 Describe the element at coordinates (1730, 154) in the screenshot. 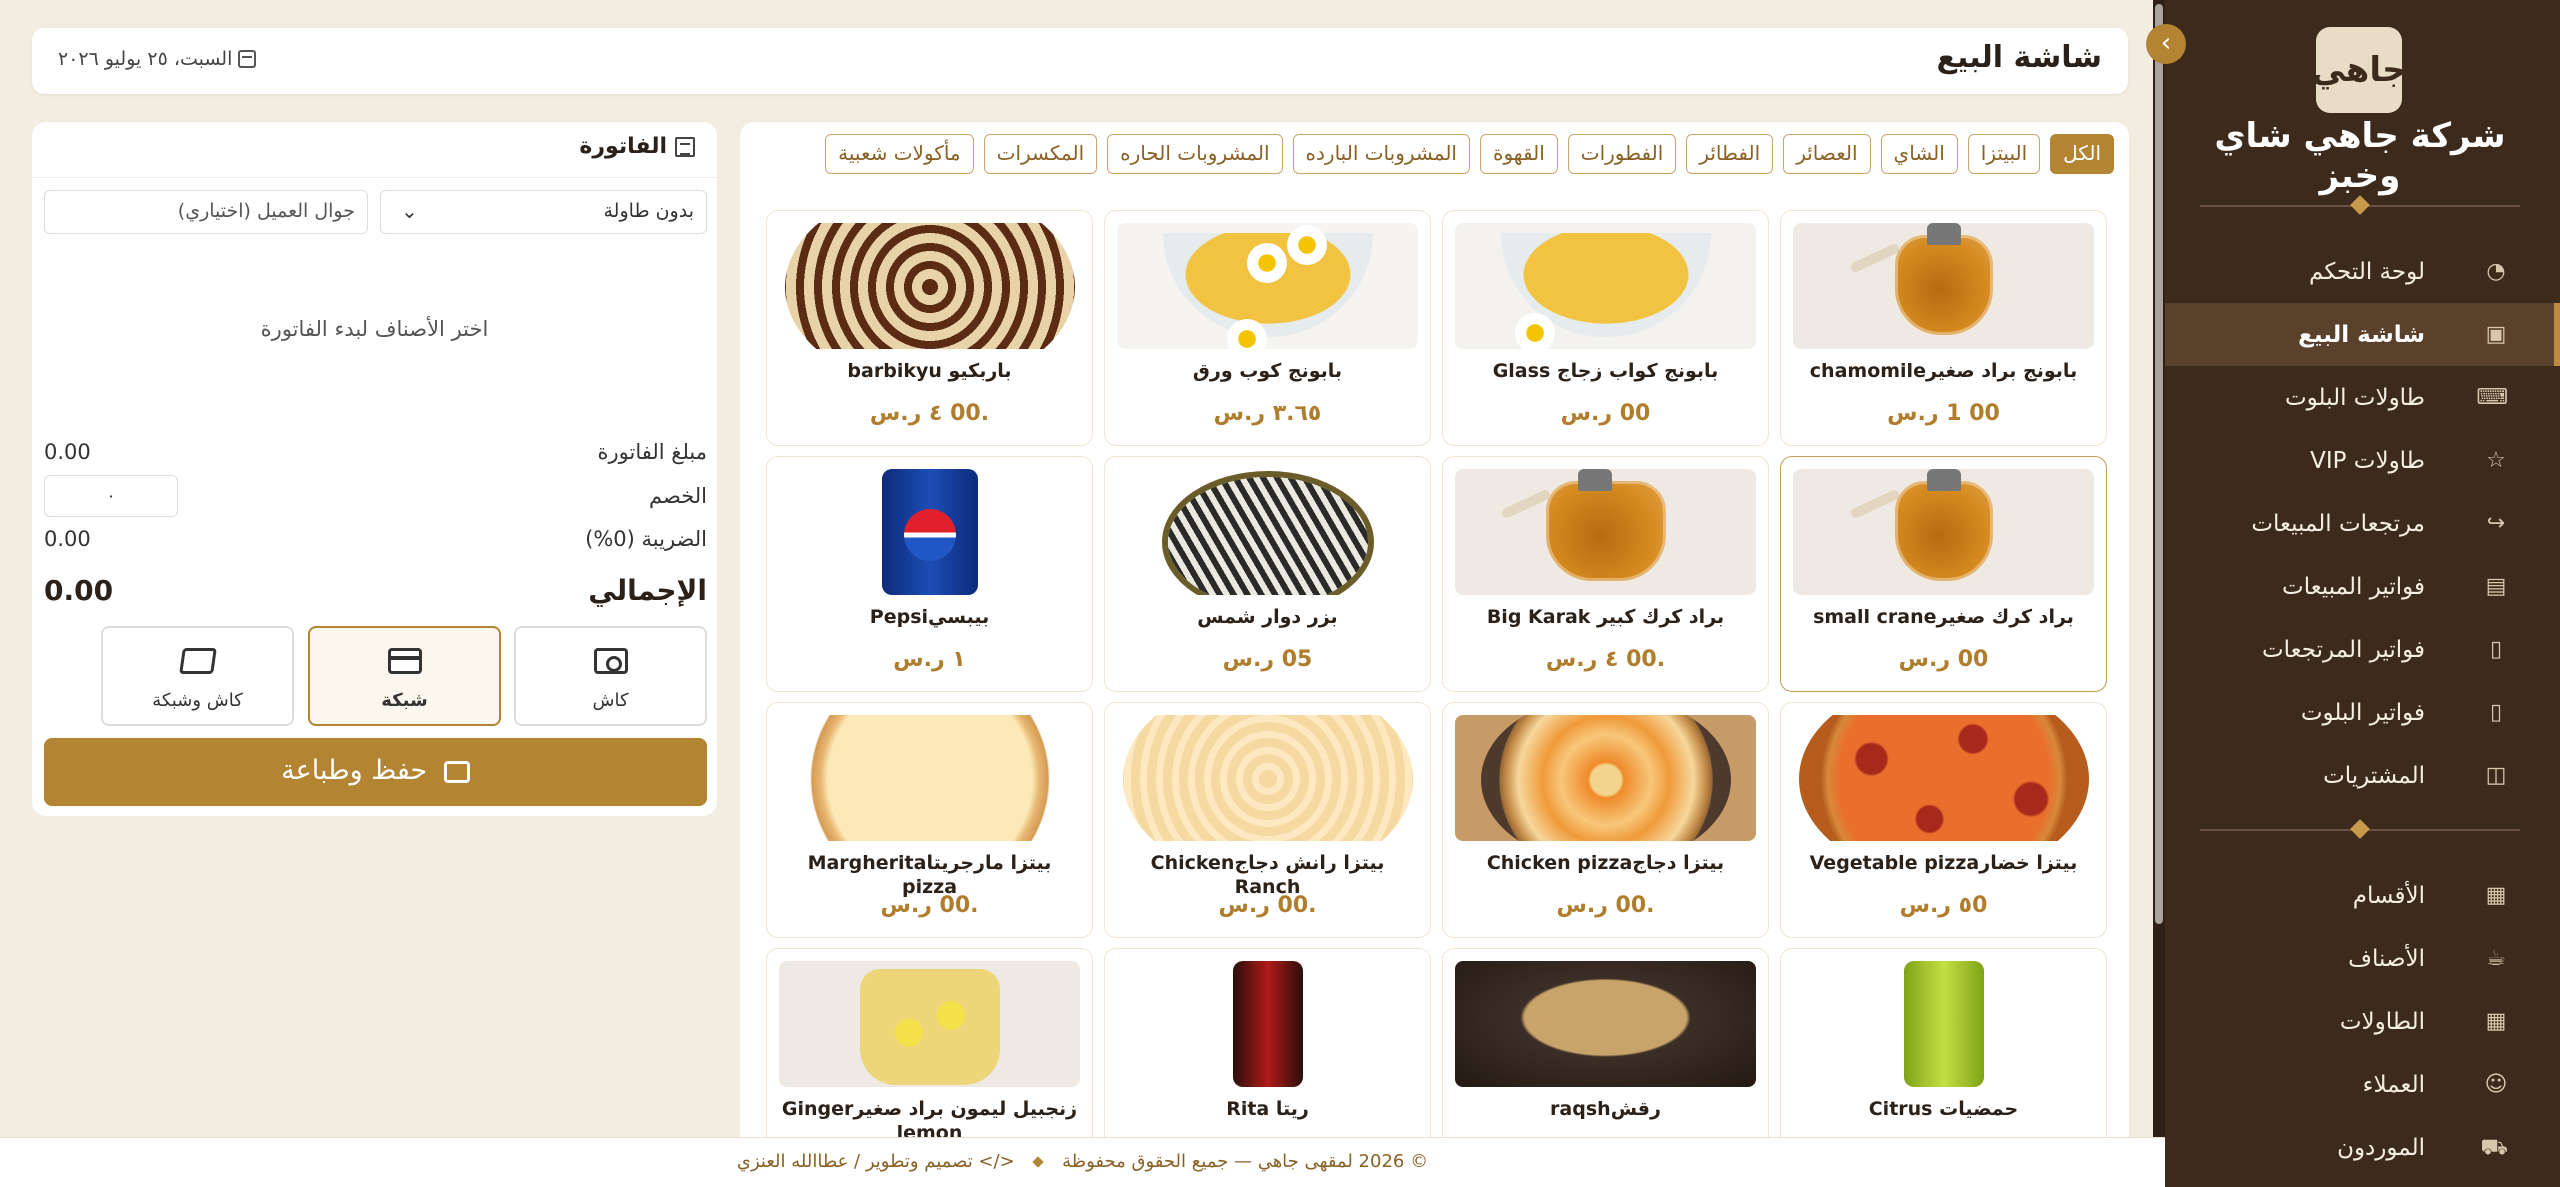

I see `category-tab-pies: الفطائر` at that location.